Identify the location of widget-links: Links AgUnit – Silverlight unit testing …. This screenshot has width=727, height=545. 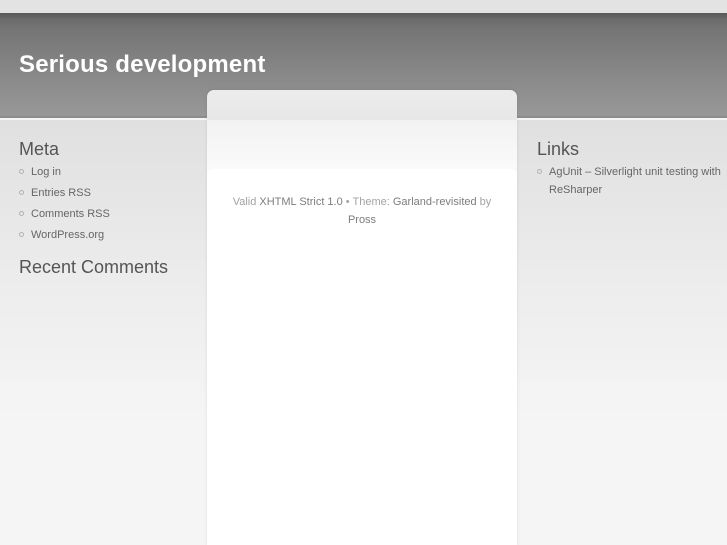
(629, 169).